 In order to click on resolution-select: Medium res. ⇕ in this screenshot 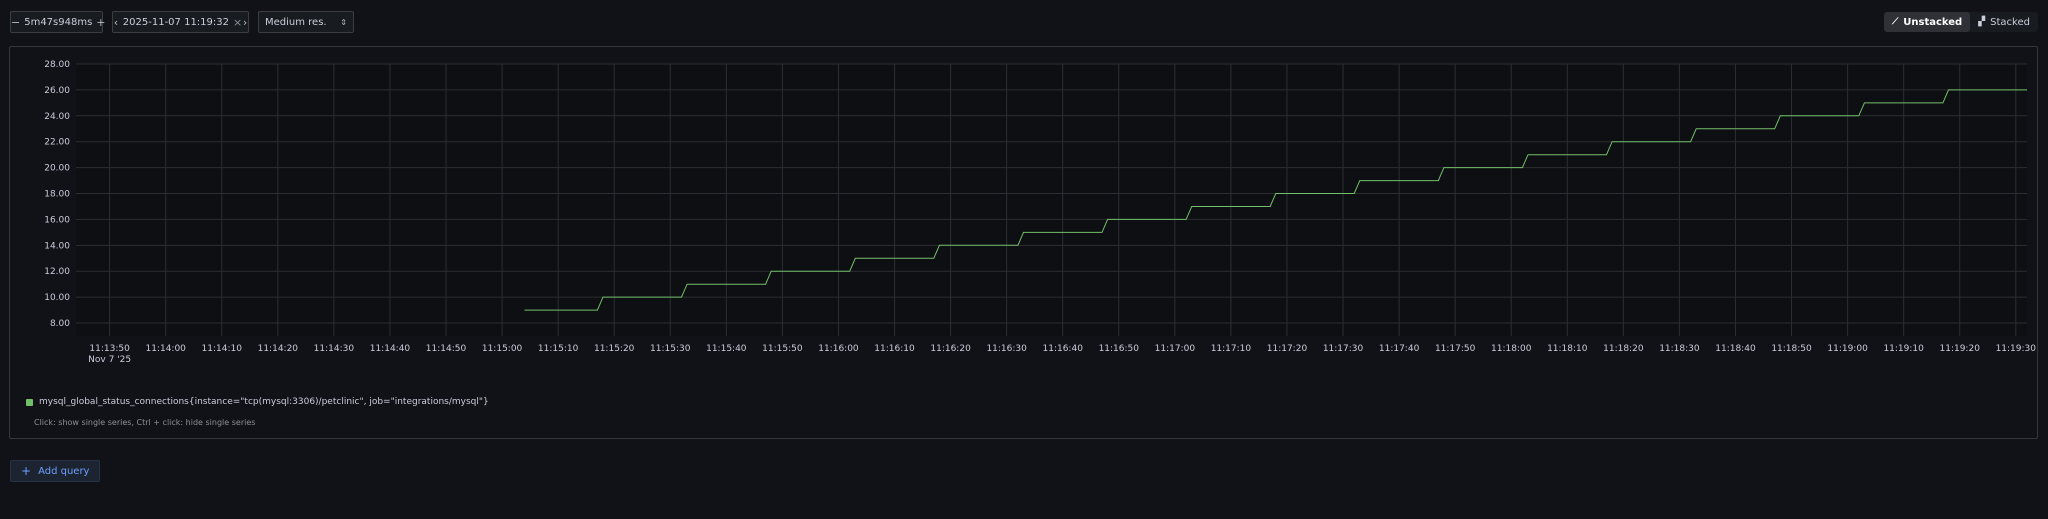, I will do `click(306, 22)`.